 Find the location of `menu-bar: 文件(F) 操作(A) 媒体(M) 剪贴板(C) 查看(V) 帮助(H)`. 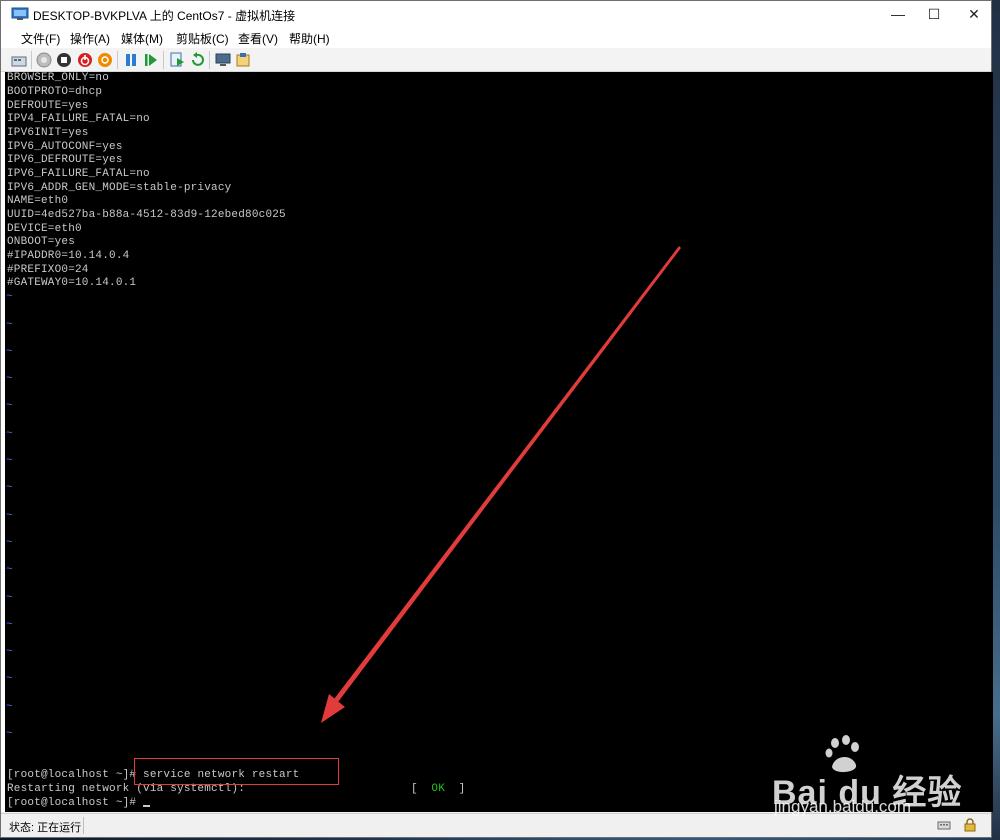

menu-bar: 文件(F) 操作(A) 媒体(M) 剪贴板(C) 查看(V) 帮助(H) is located at coordinates (496, 37).